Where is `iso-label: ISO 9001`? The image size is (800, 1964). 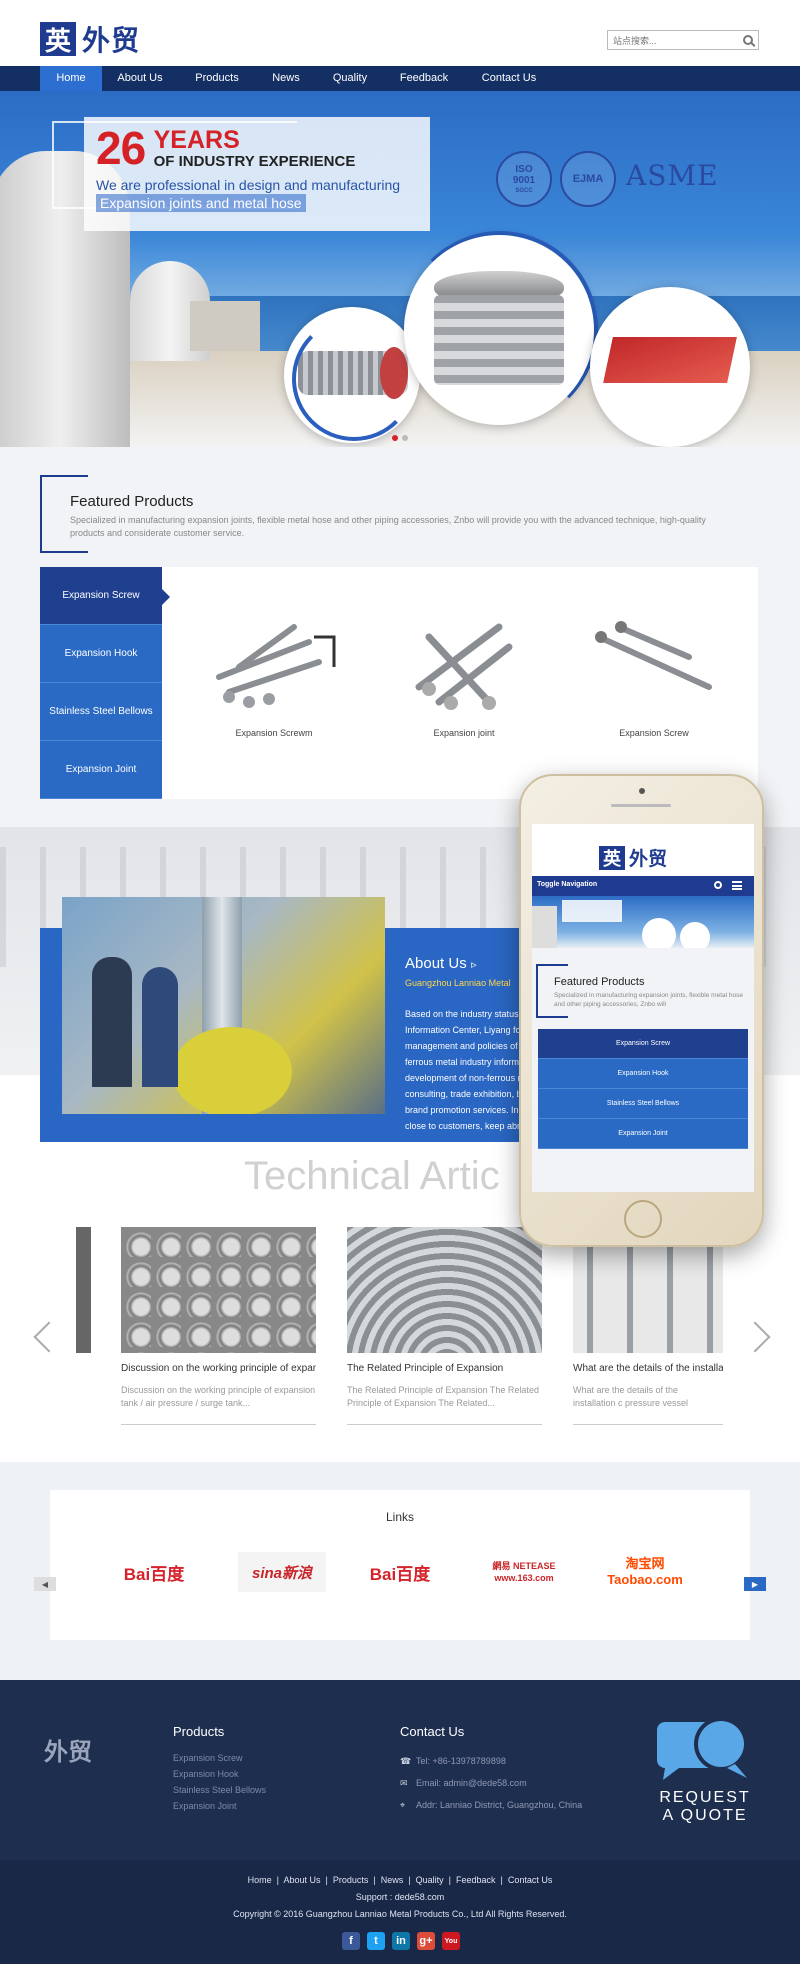
iso-label: ISO 9001 is located at coordinates (524, 175).